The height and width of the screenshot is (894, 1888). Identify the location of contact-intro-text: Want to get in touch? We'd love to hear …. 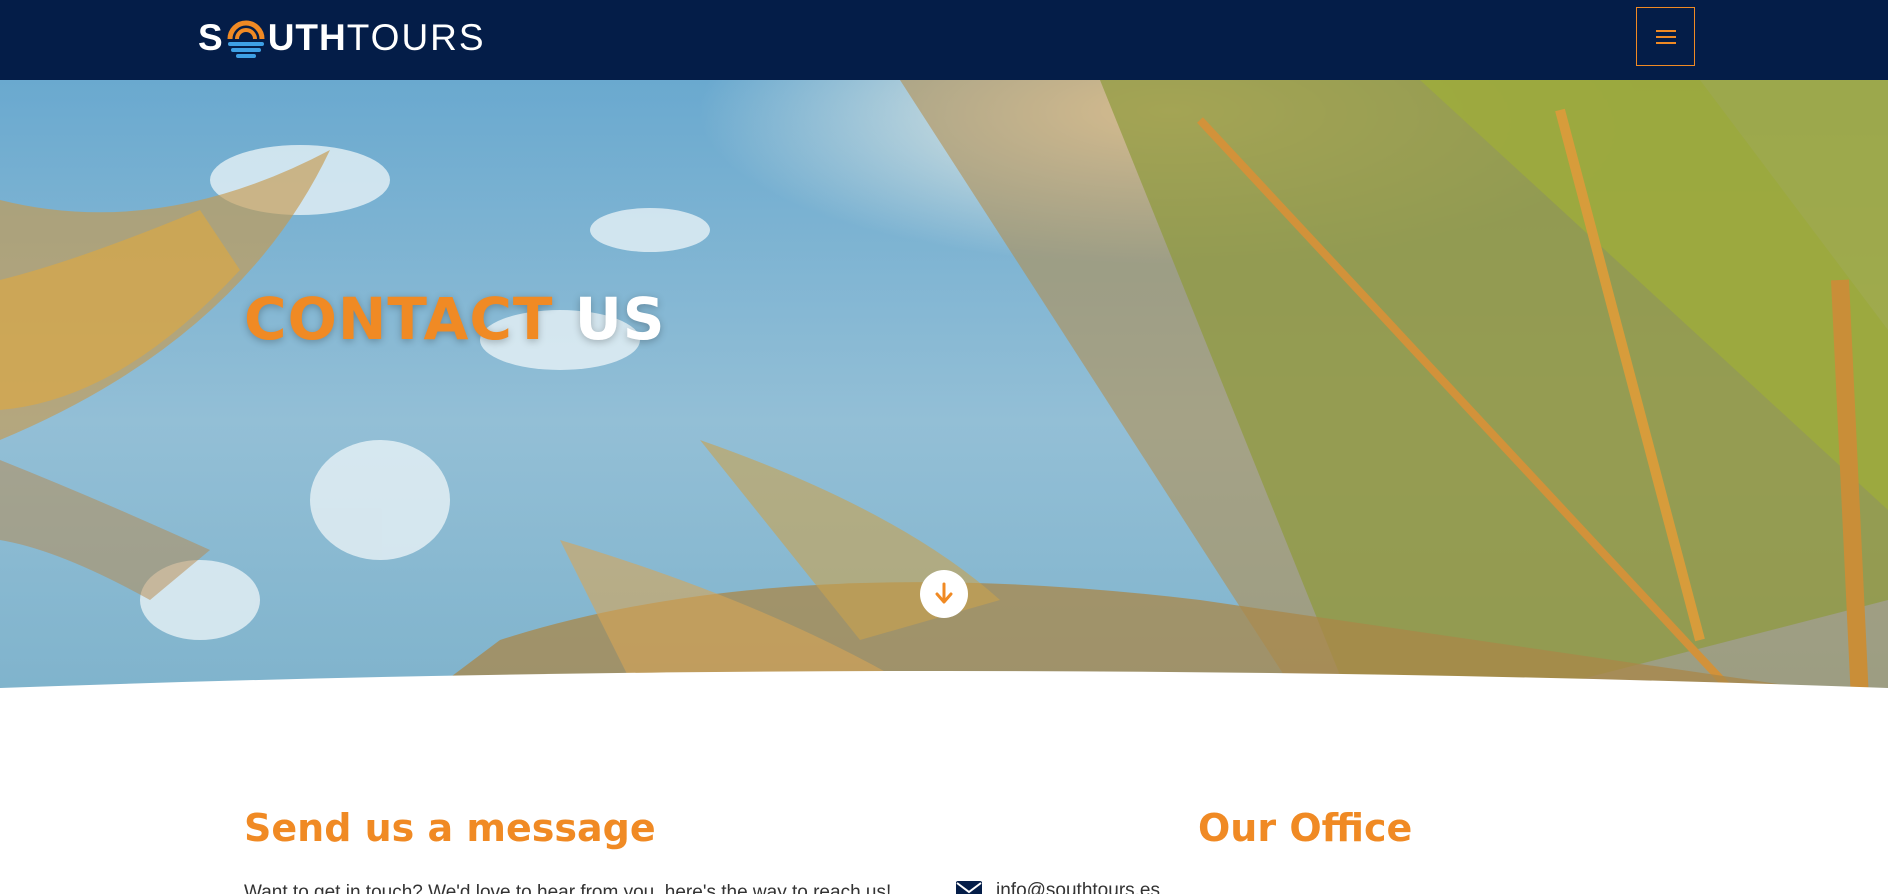
(568, 888).